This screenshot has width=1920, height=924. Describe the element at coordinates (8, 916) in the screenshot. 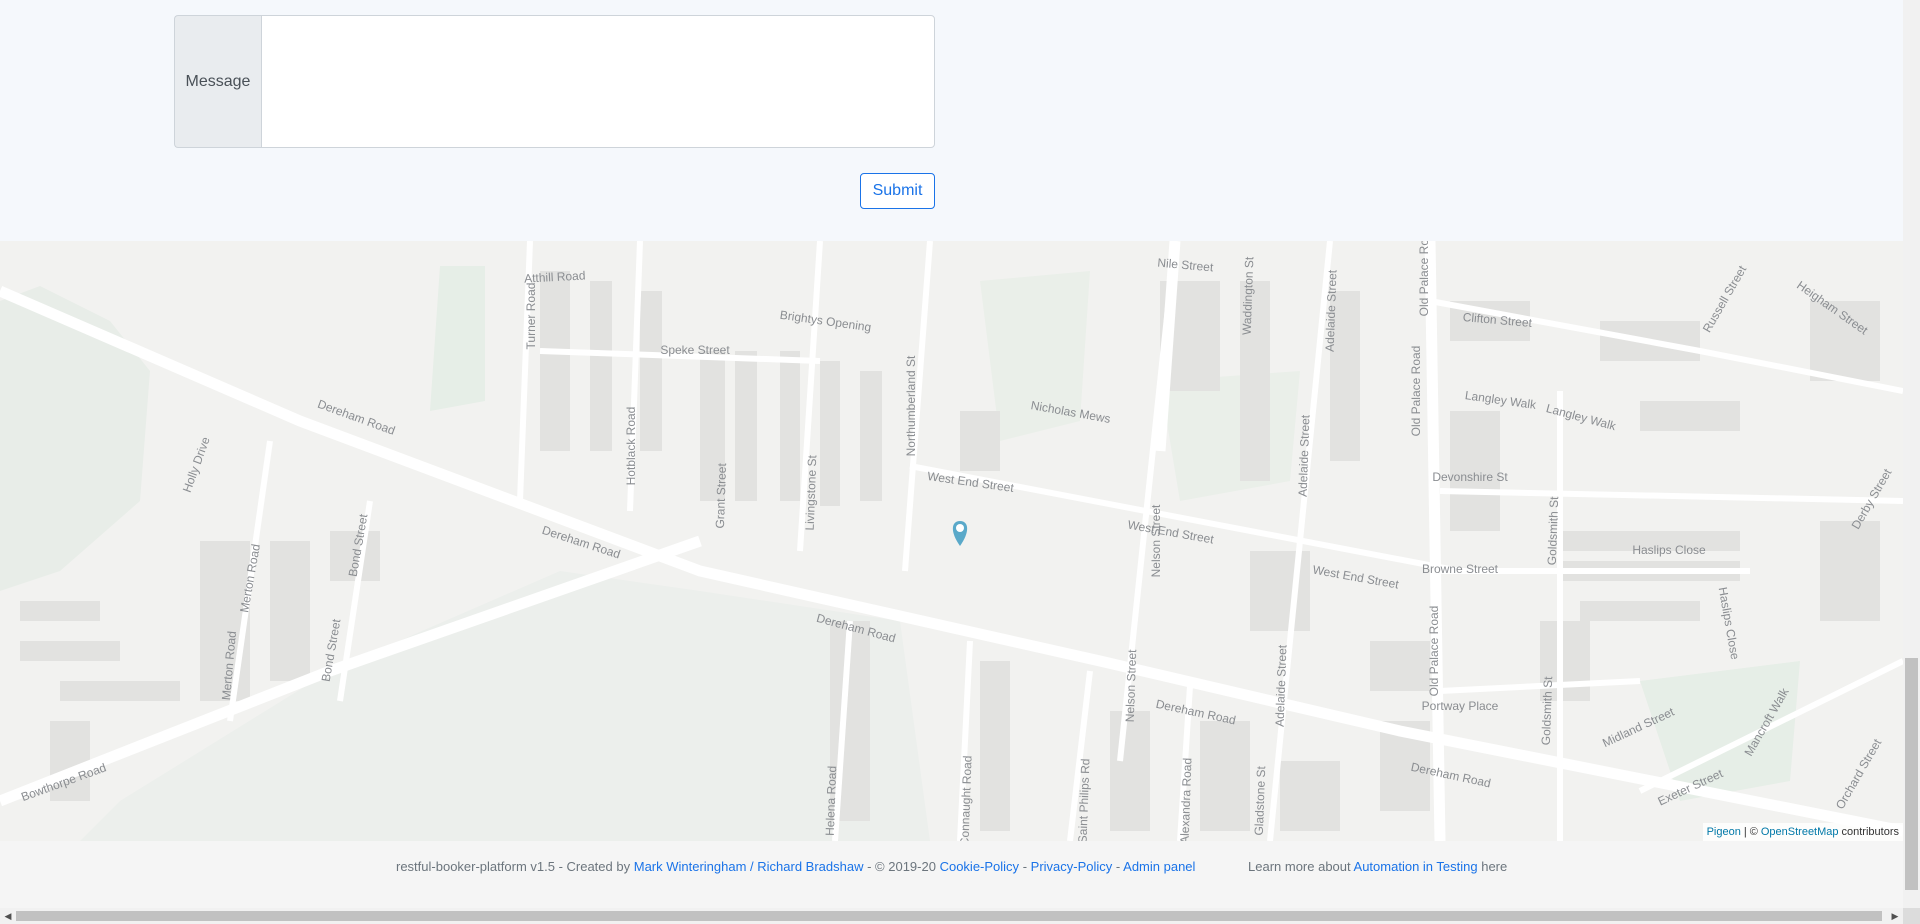

I see `scroll-left-icon: ◀` at that location.